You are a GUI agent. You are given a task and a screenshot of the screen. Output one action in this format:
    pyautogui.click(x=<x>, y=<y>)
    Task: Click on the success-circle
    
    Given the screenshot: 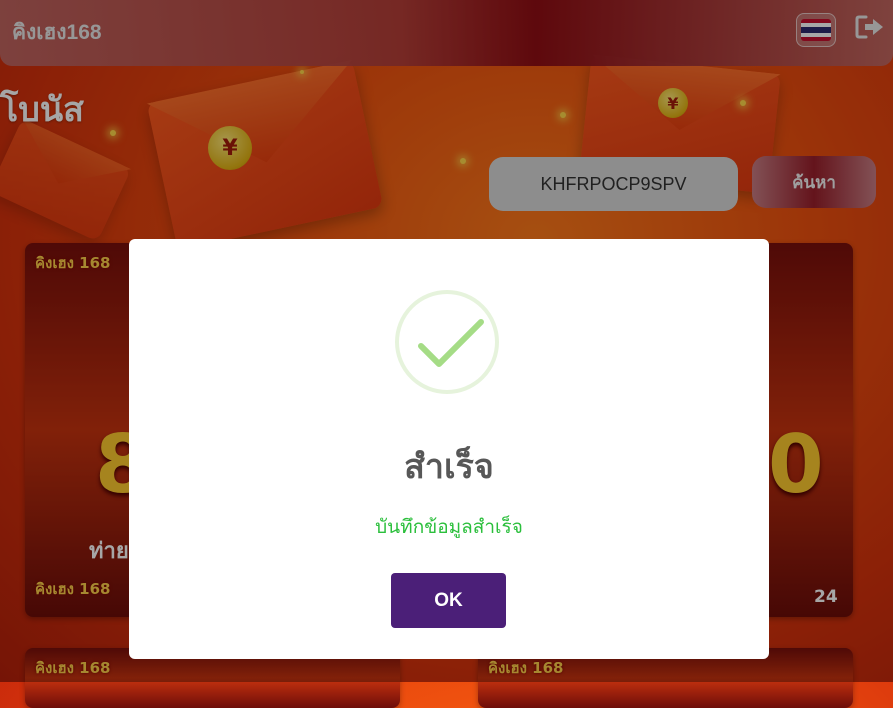 What is the action you would take?
    pyautogui.click(x=447, y=342)
    